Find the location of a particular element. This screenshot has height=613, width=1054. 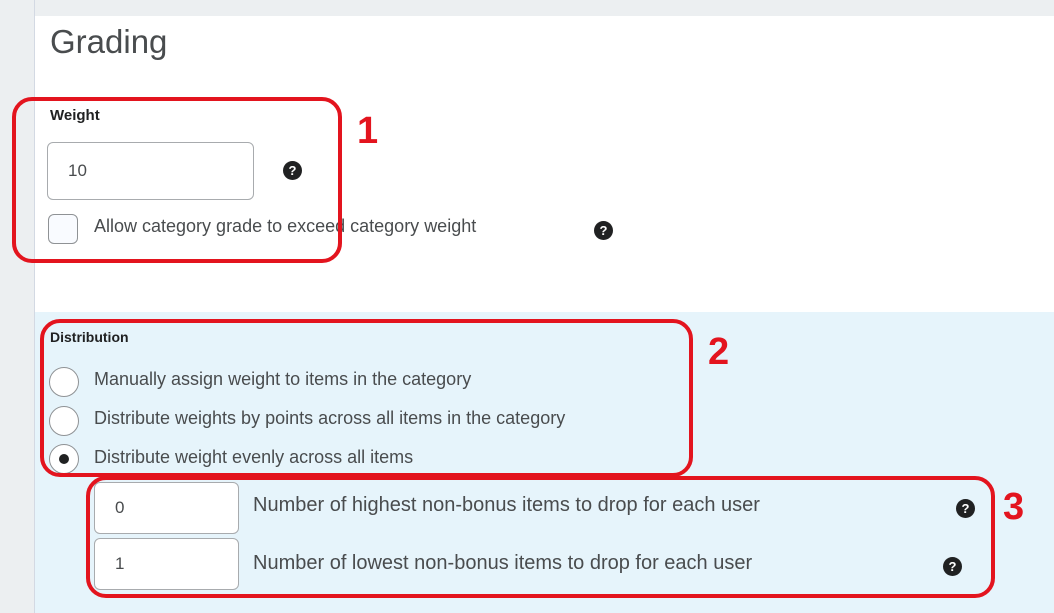

exceed-weight-help-icon: ? is located at coordinates (603, 230).